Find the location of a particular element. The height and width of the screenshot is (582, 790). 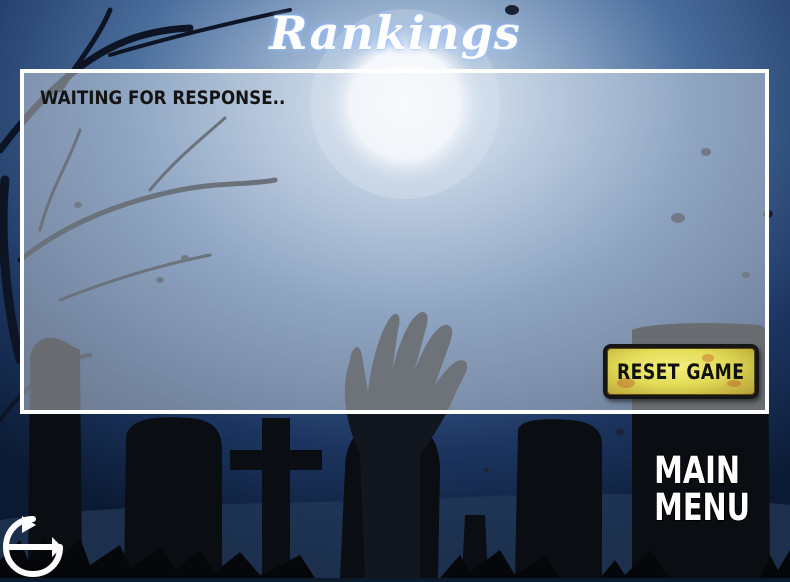

status-message: WAITING FOR RESPONSE.. is located at coordinates (163, 98).